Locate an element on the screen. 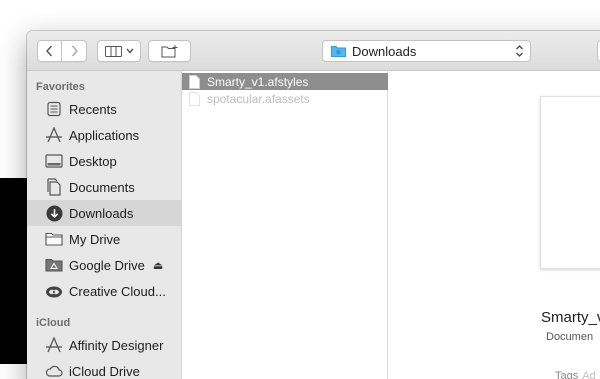  chevron-right-icon is located at coordinates (74, 51).